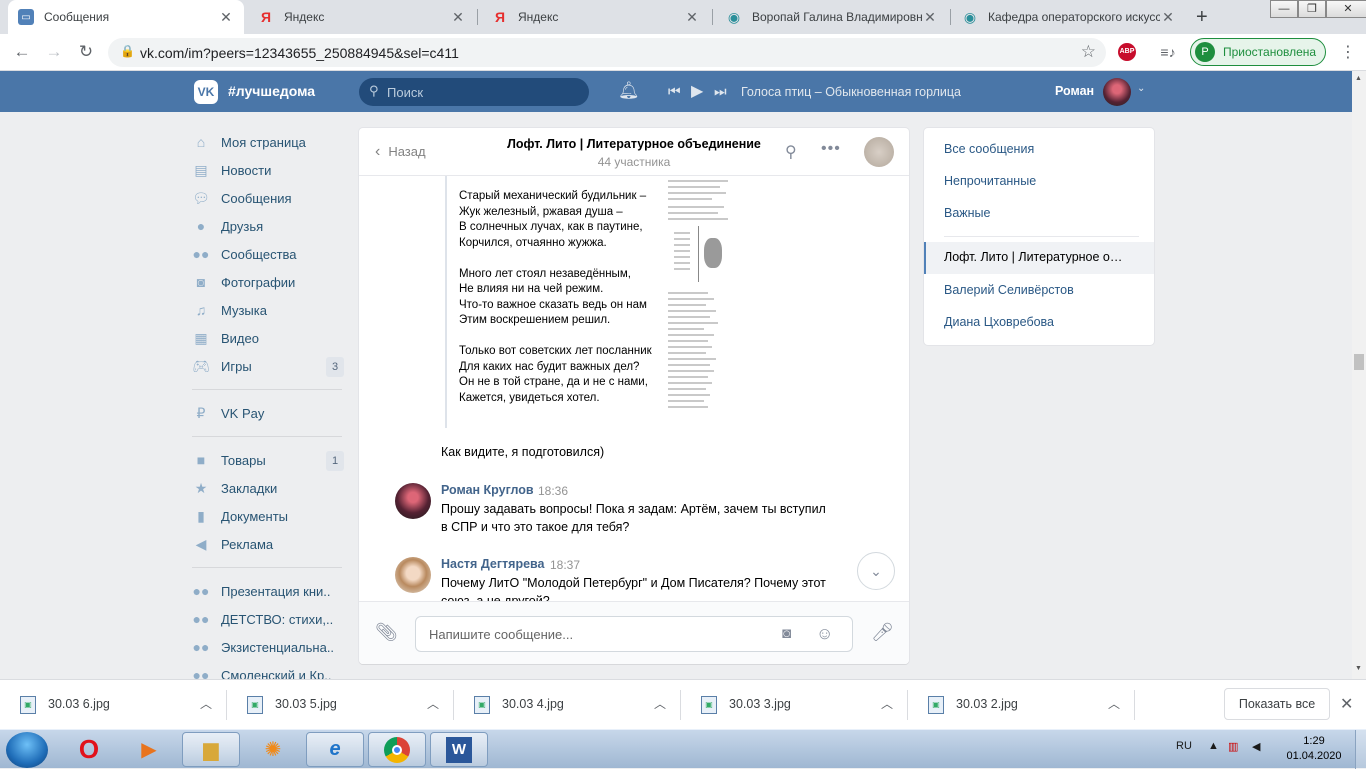  I want to click on system-clock: 1:29 01.04.2020, so click(1314, 749).